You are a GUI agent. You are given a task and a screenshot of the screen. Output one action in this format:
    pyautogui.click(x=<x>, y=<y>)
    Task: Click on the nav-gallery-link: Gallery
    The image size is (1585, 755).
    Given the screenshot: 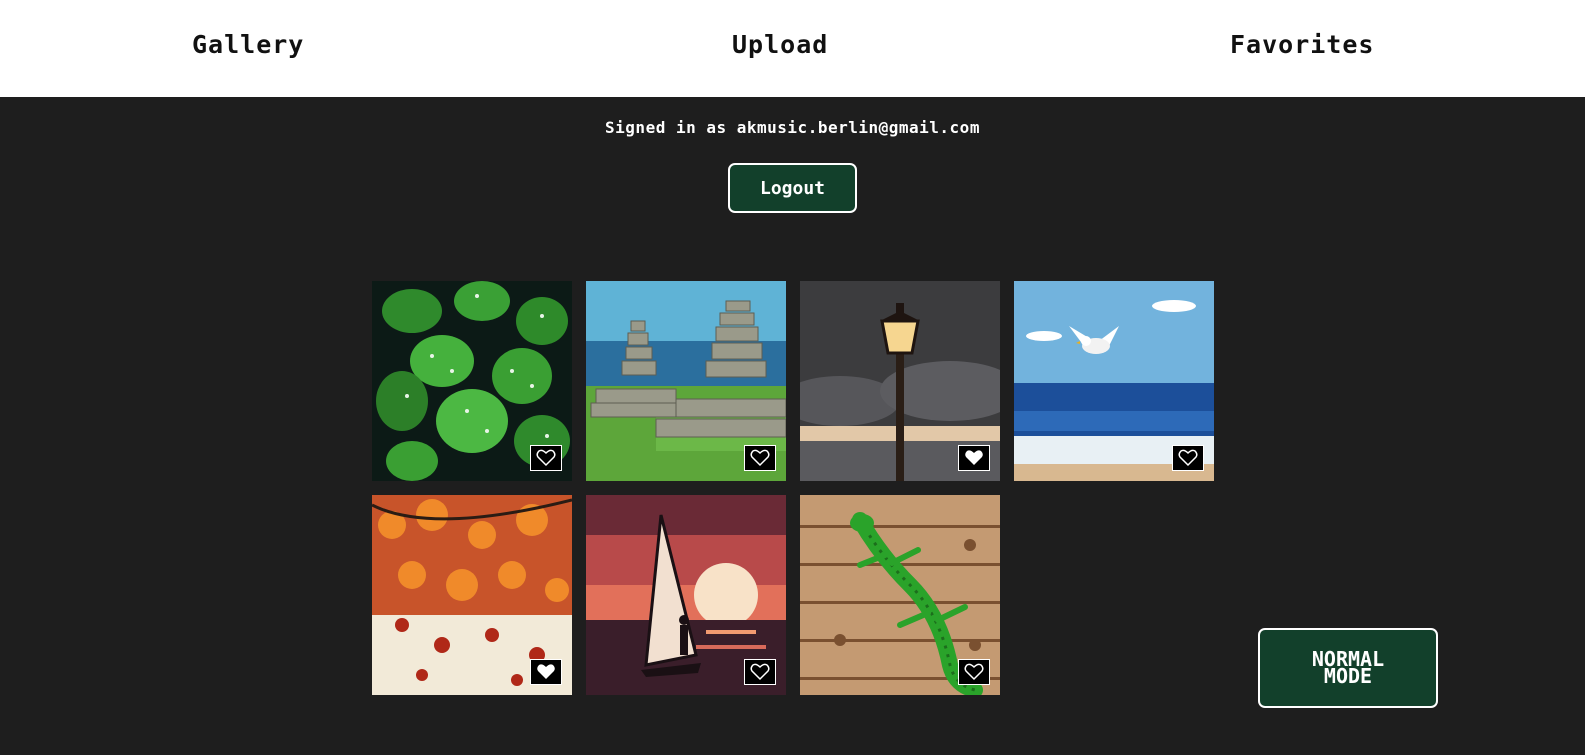 What is the action you would take?
    pyautogui.click(x=248, y=44)
    